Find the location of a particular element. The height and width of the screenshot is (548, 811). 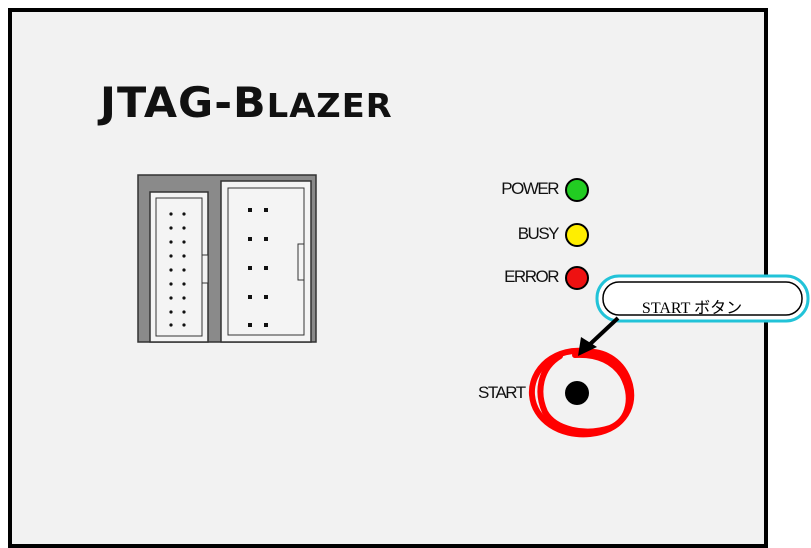

led-busy is located at coordinates (577, 235).